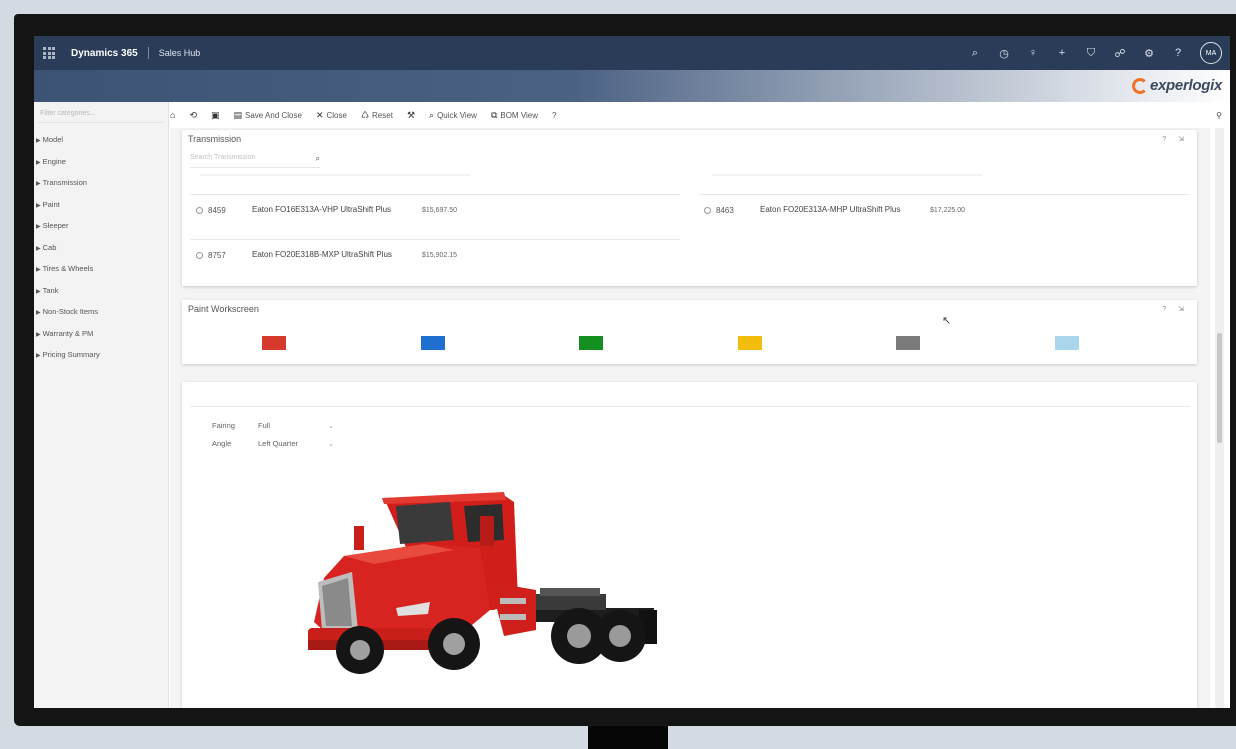 The height and width of the screenshot is (749, 1236). What do you see at coordinates (1149, 53) in the screenshot?
I see `settings-icon: ⚙` at bounding box center [1149, 53].